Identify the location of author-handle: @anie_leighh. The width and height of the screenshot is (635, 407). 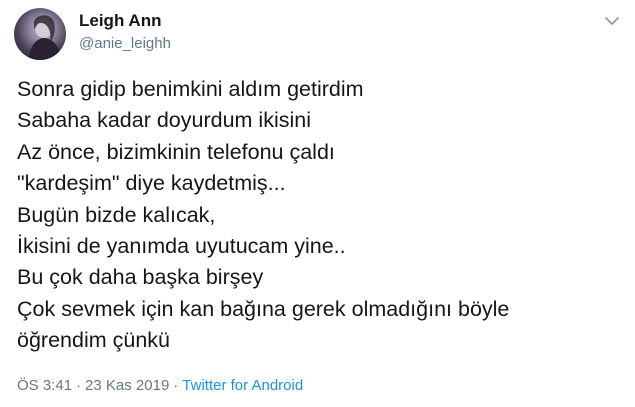
(125, 43).